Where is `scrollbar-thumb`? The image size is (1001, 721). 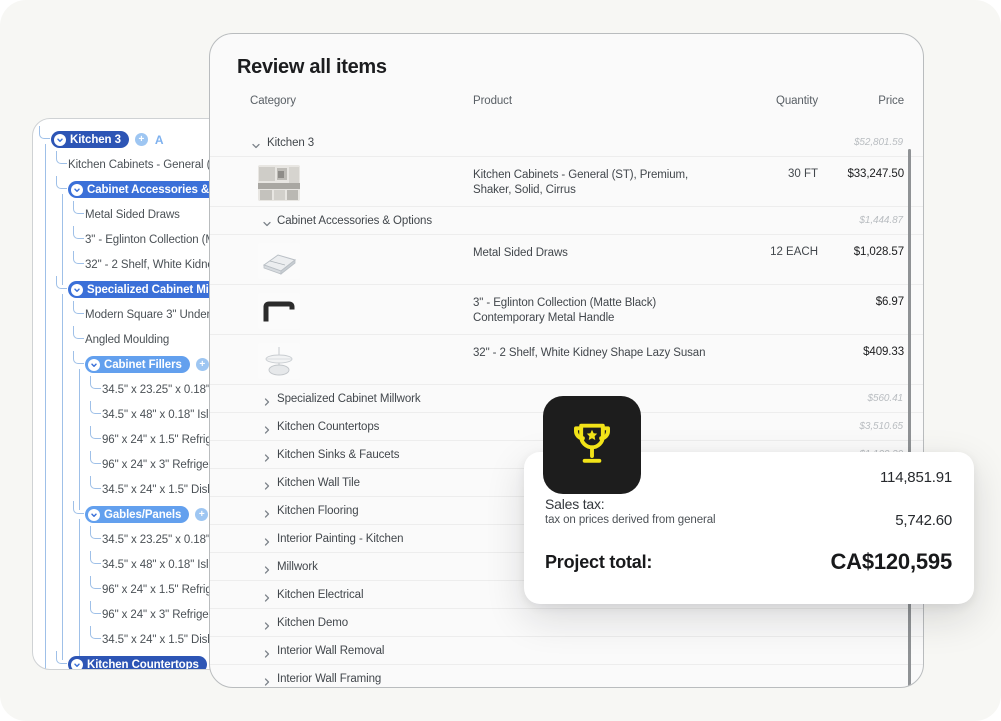
scrollbar-thumb is located at coordinates (909, 418).